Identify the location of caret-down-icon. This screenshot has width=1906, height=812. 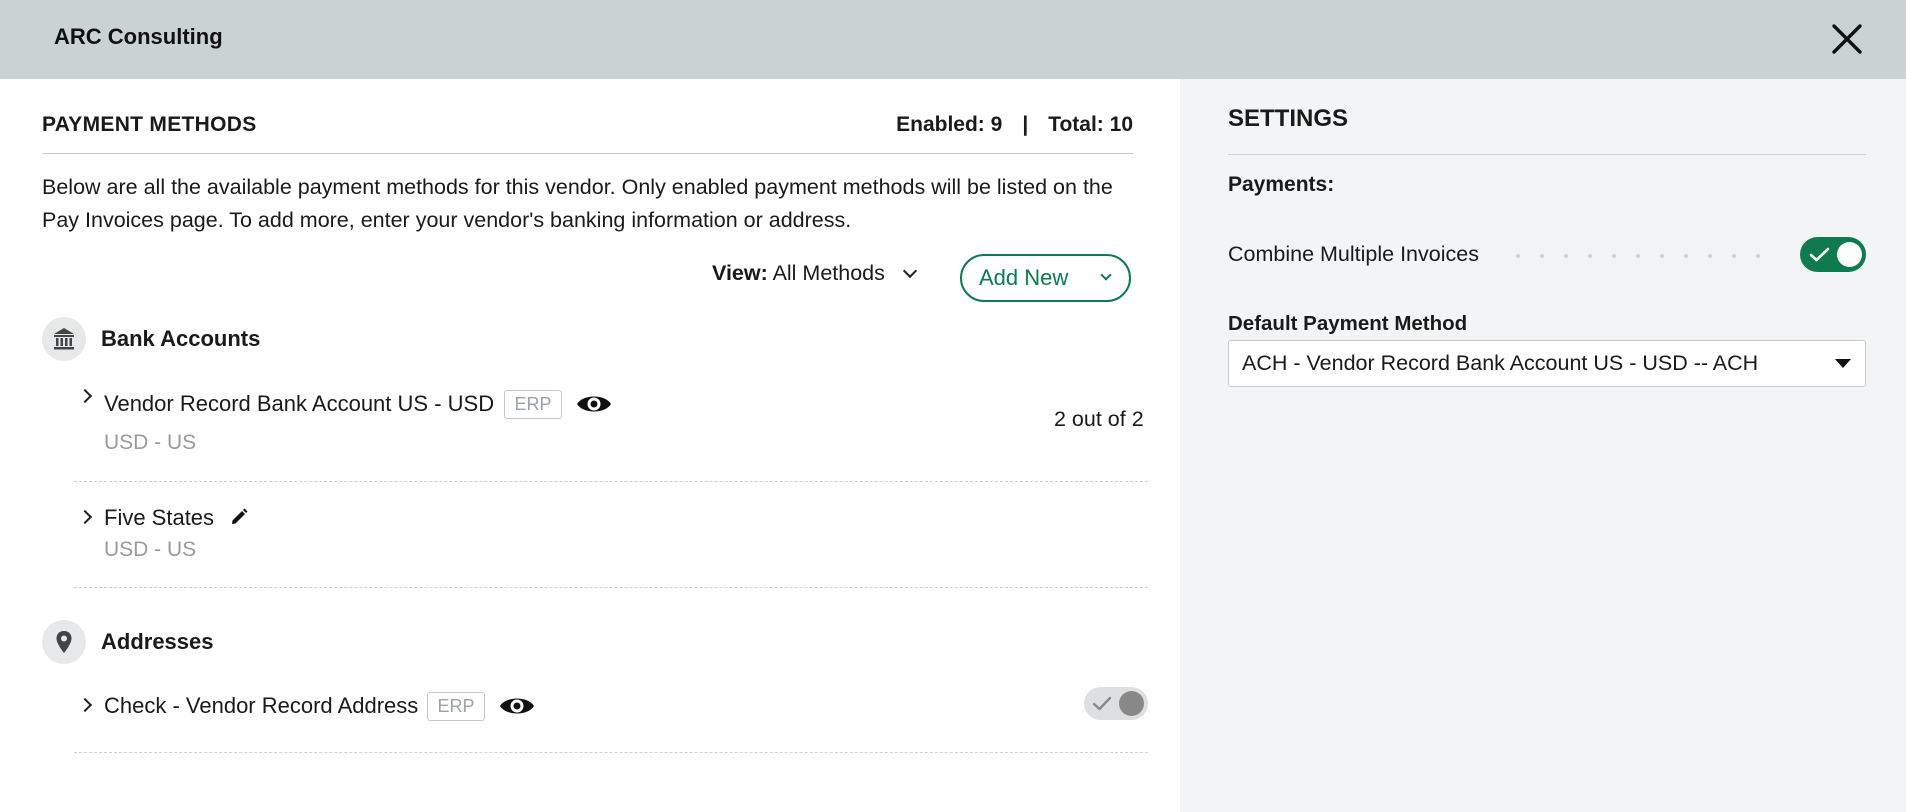
(1843, 363).